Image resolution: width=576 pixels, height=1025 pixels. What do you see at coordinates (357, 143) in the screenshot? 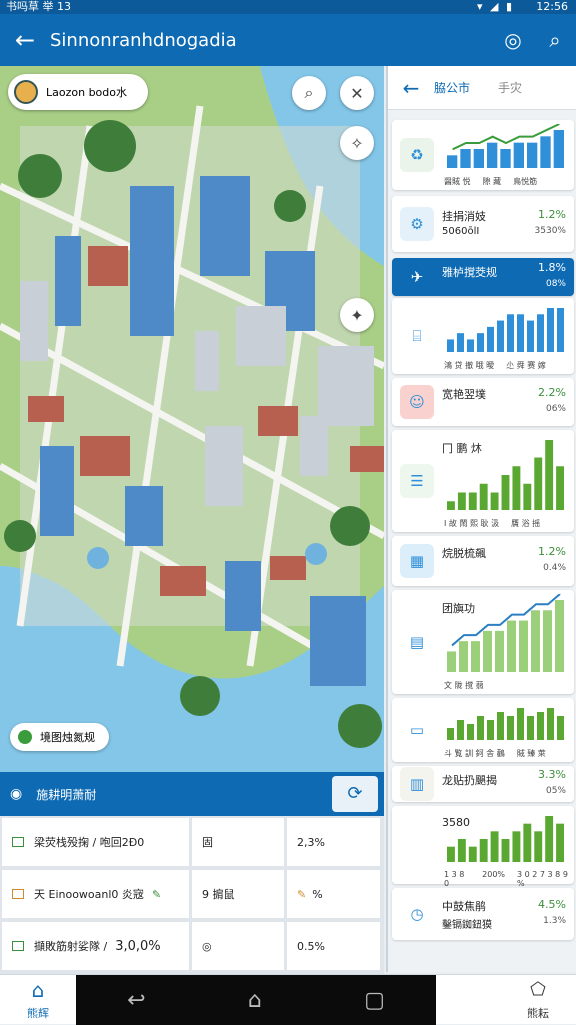
I see `navigate-icon: ✧` at bounding box center [357, 143].